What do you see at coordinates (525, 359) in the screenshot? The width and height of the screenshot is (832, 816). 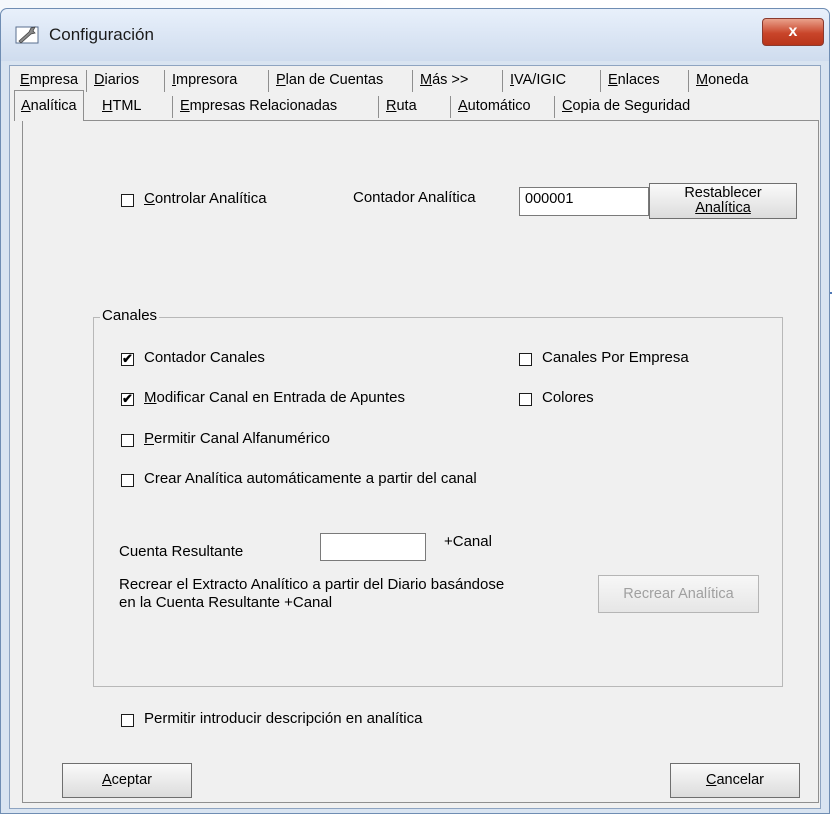 I see `canales-por-empresa-checkbox` at bounding box center [525, 359].